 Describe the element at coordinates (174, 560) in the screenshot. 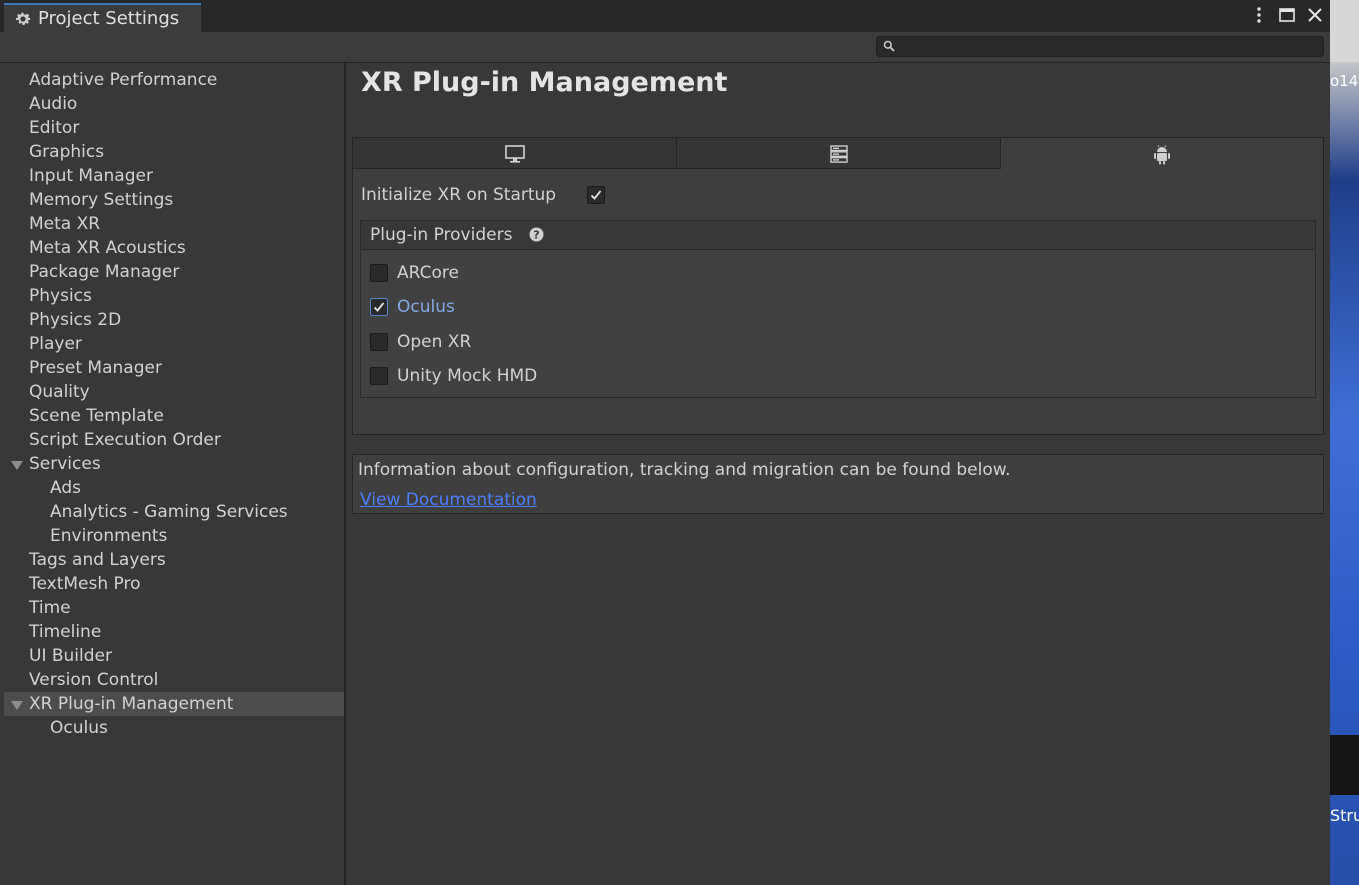

I see `sidebar-item-tags-and-layers: Tags and Layers` at that location.